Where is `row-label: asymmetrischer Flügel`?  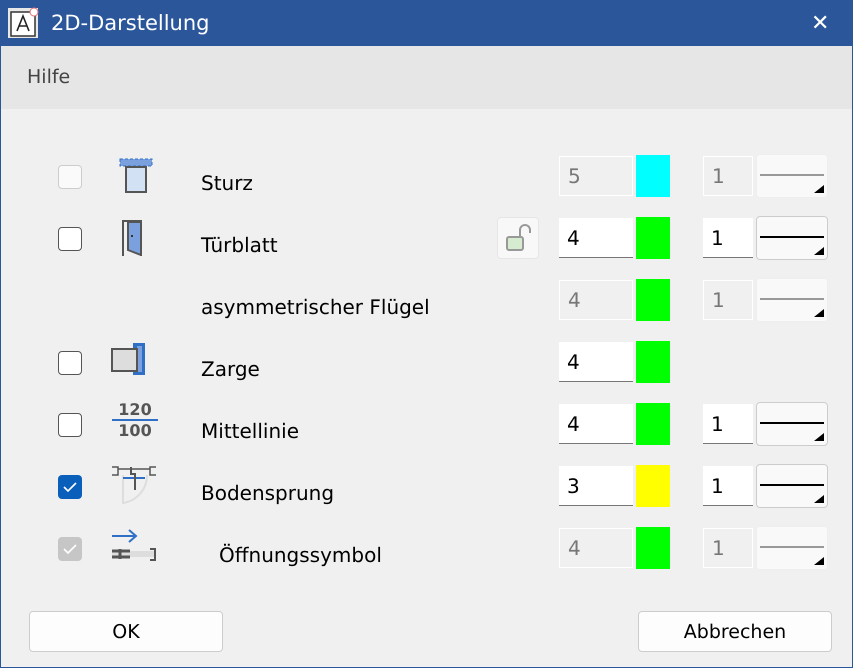
row-label: asymmetrischer Flügel is located at coordinates (316, 307).